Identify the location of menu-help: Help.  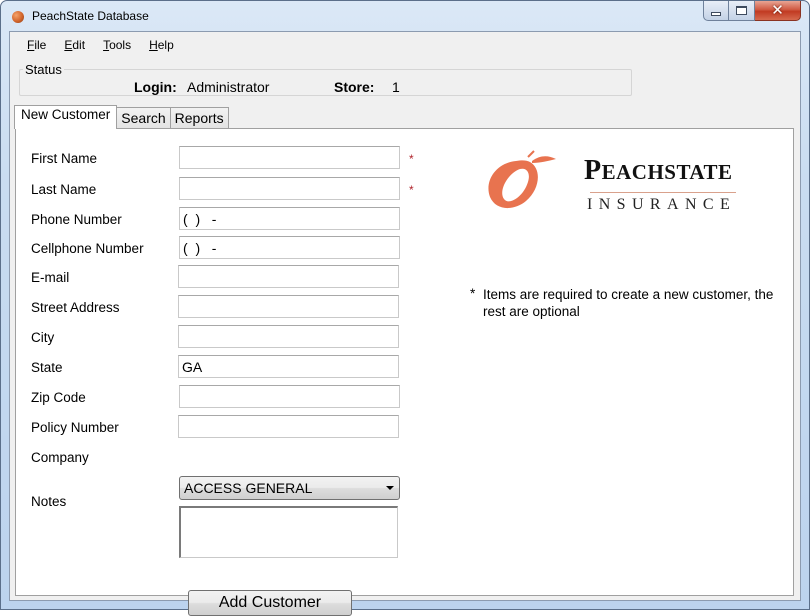
(161, 46).